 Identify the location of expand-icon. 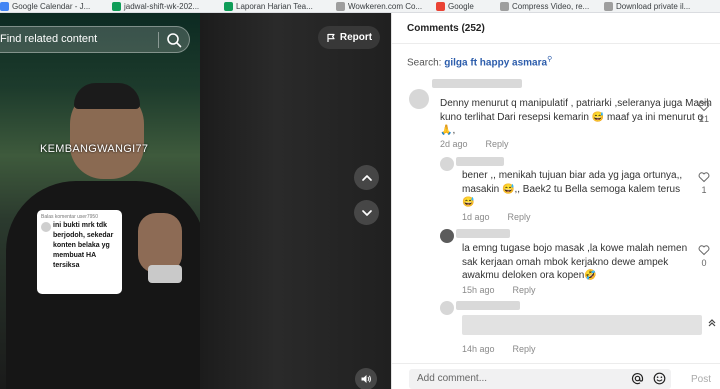
(712, 323).